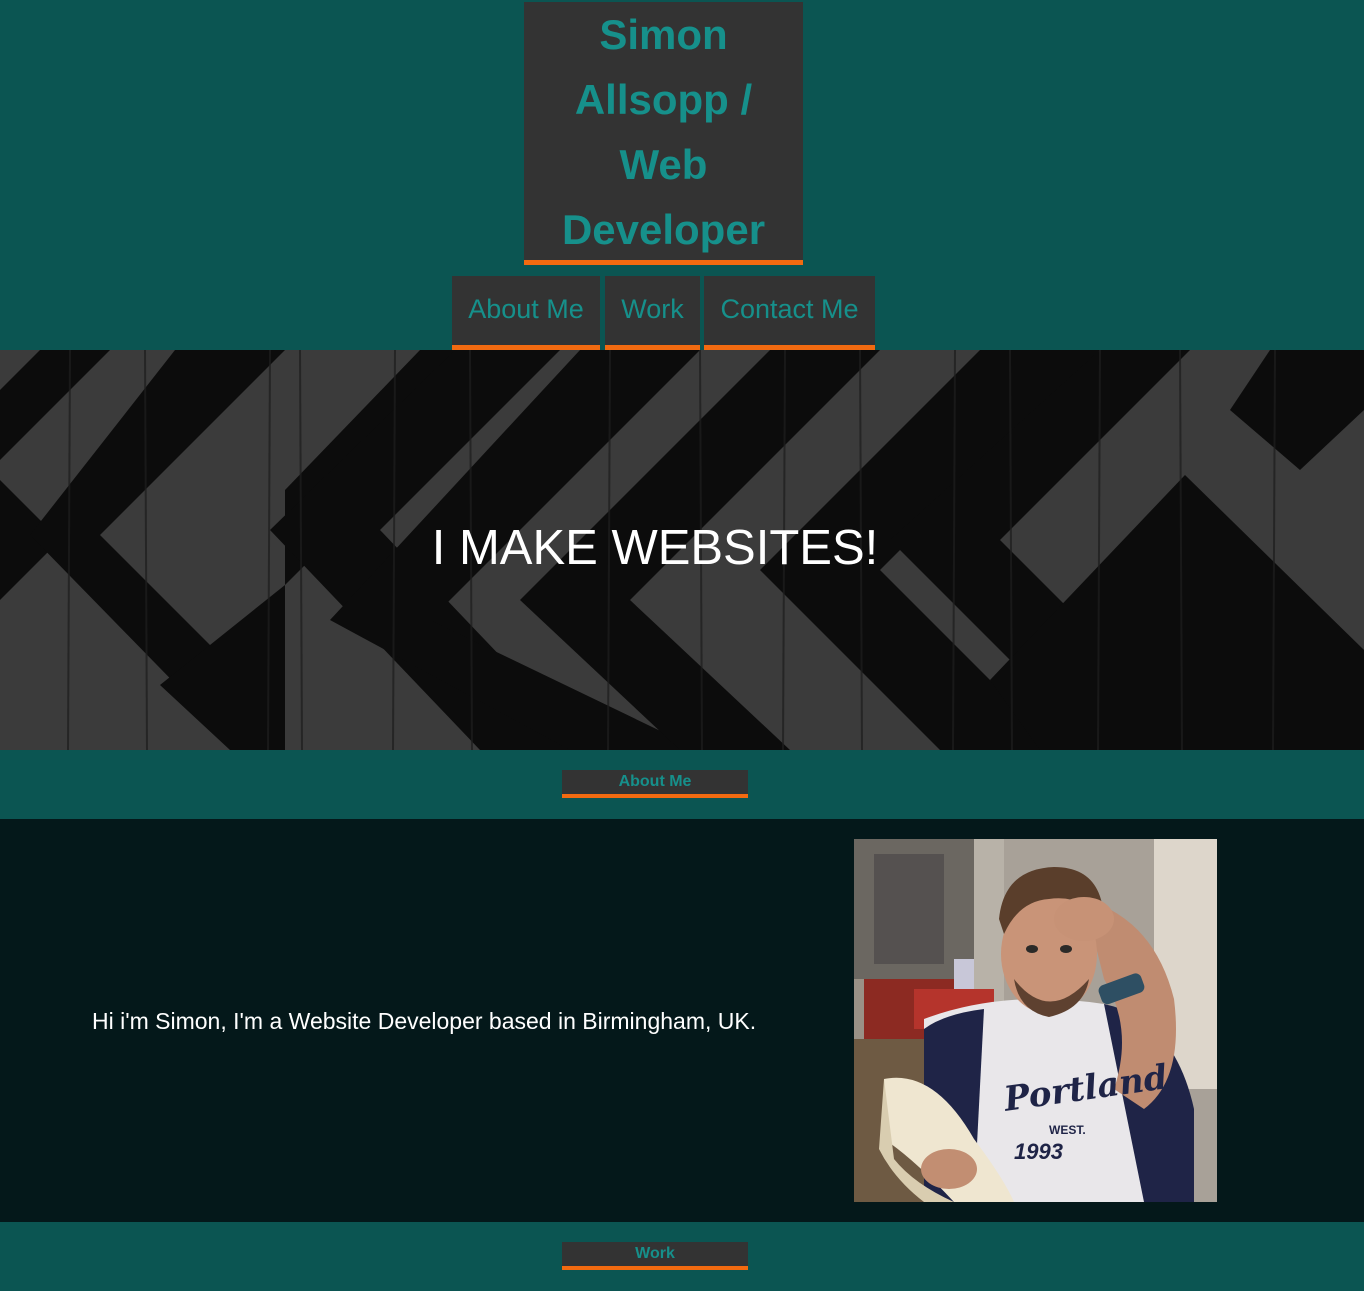  I want to click on site-title-line: Web, so click(663, 164).